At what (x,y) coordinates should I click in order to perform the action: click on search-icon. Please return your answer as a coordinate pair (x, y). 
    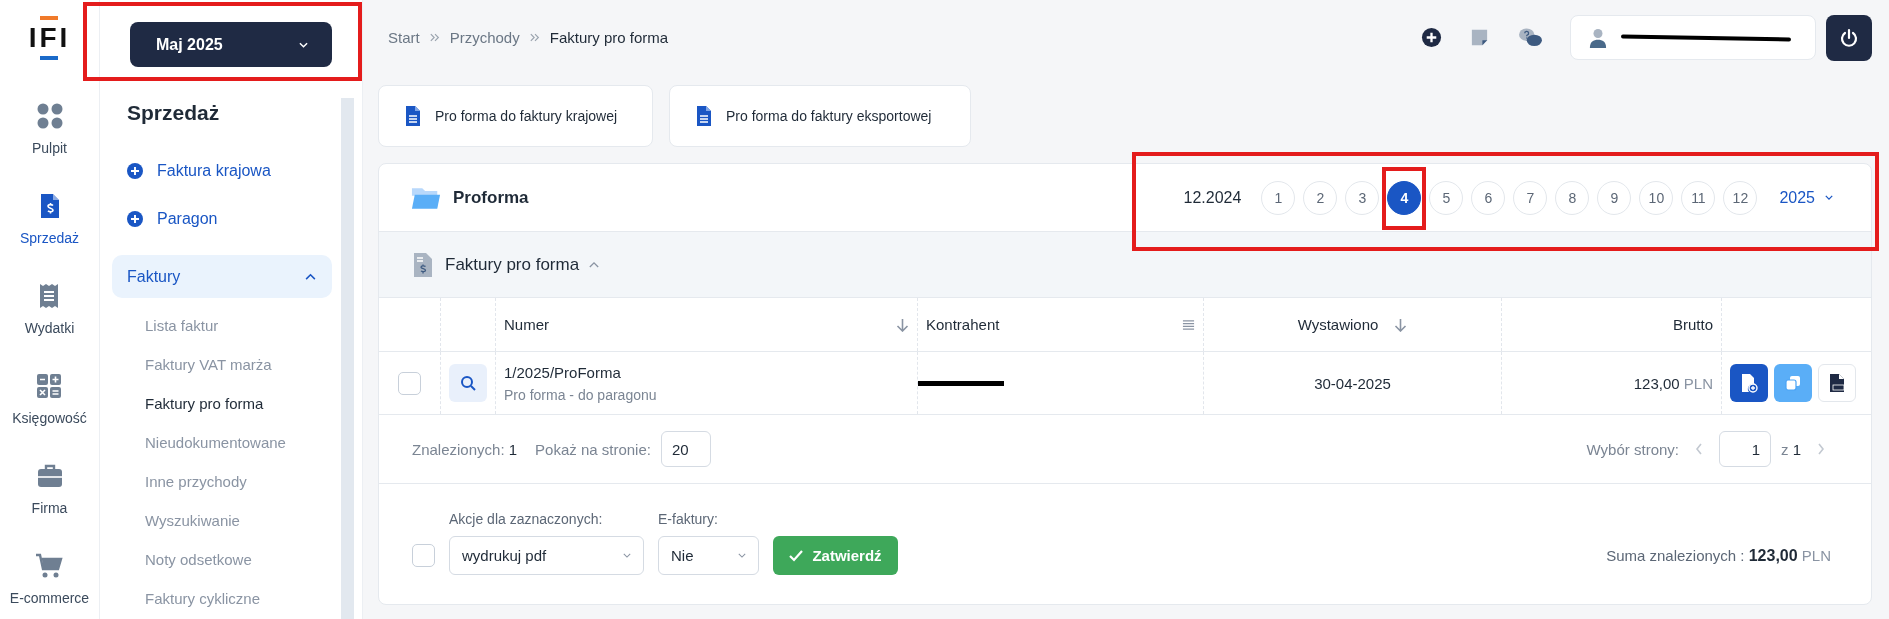
    Looking at the image, I should click on (468, 383).